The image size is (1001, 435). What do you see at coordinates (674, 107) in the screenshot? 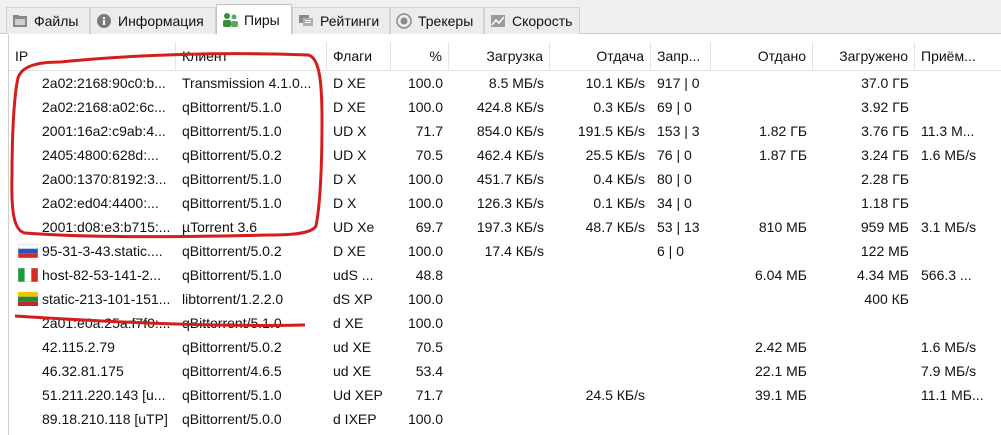
I see `cell-requests: 69 | 0` at bounding box center [674, 107].